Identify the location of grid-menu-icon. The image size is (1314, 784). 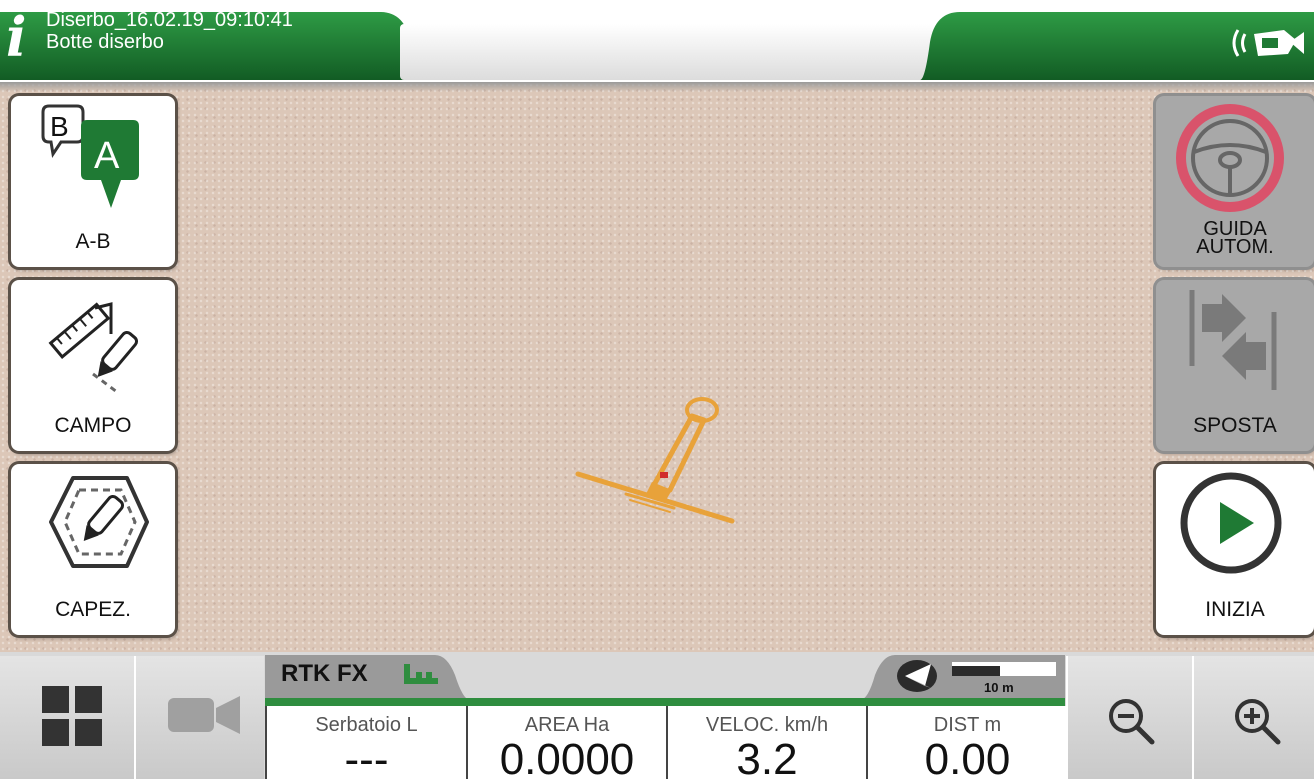
(72, 716).